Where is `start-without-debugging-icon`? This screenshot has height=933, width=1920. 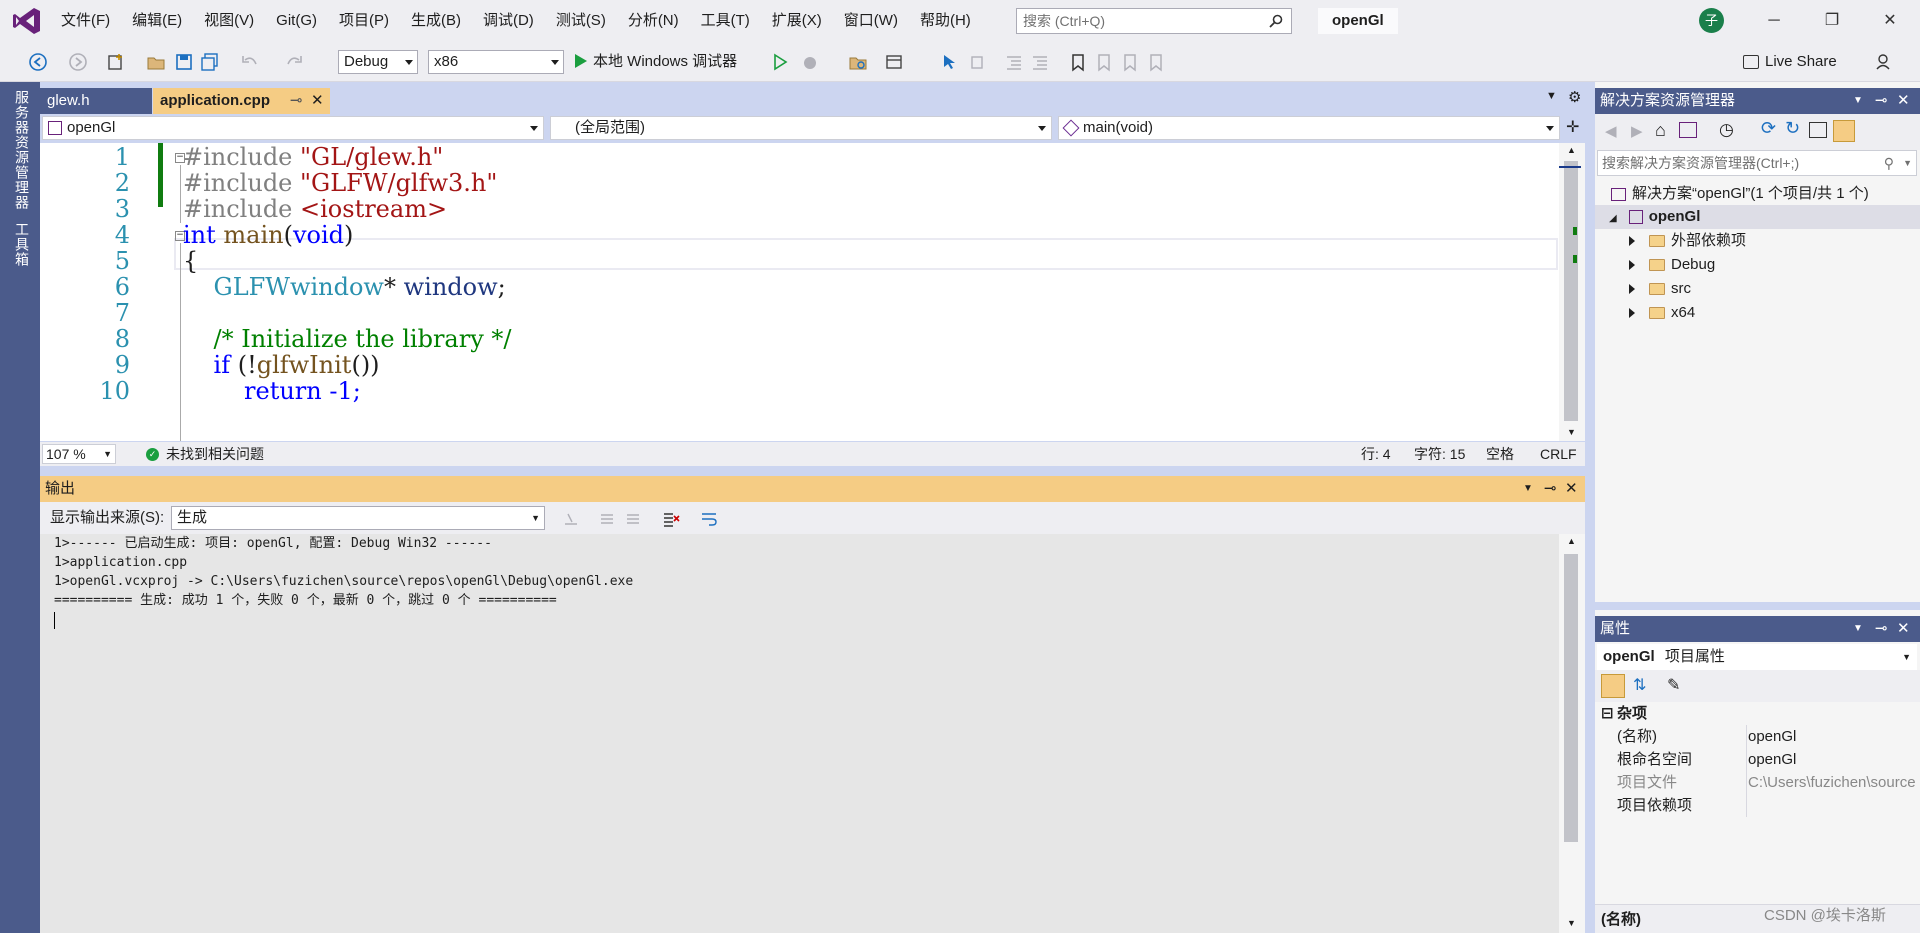 start-without-debugging-icon is located at coordinates (780, 62).